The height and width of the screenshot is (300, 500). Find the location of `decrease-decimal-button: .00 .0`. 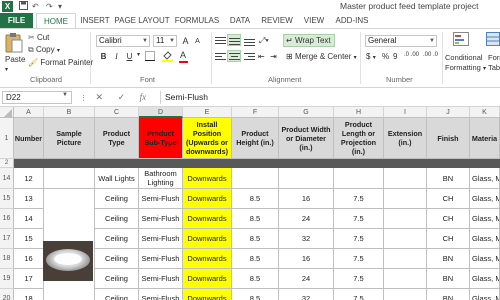

decrease-decimal-button: .00 .0 is located at coordinates (430, 55).